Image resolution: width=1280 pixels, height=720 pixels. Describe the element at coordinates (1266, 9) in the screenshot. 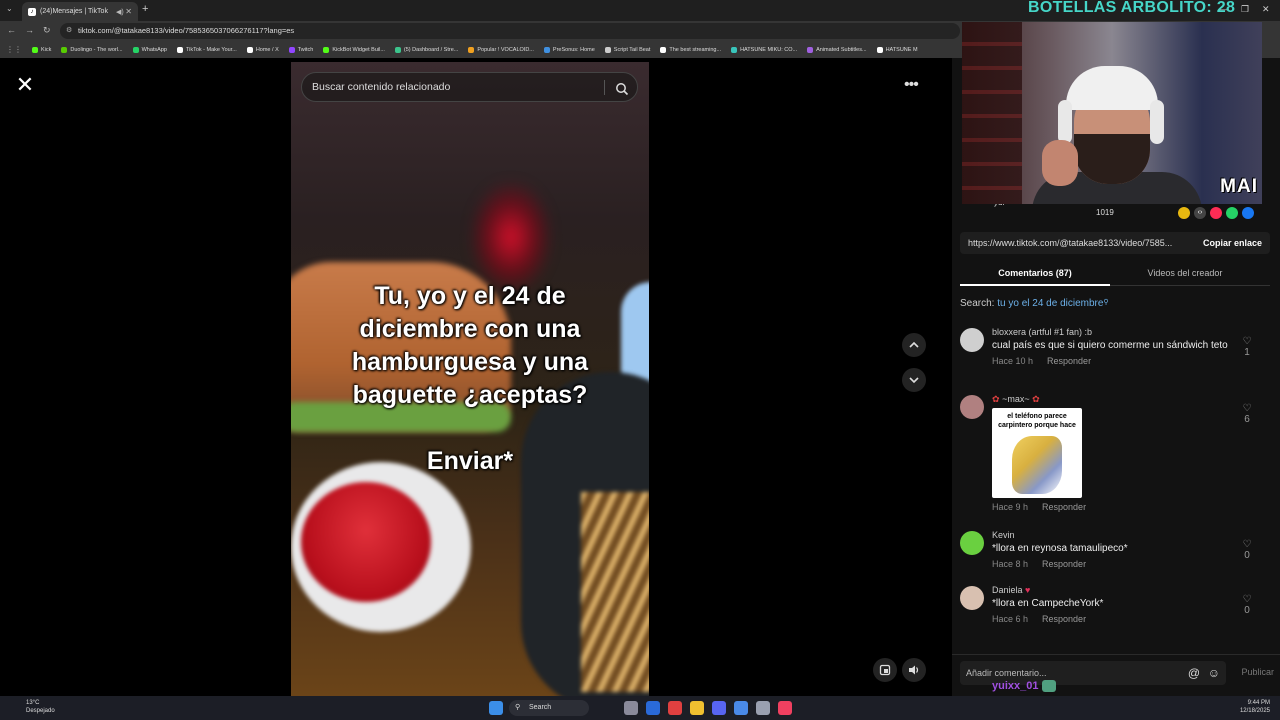

I see `window-close-icon: ✕` at that location.